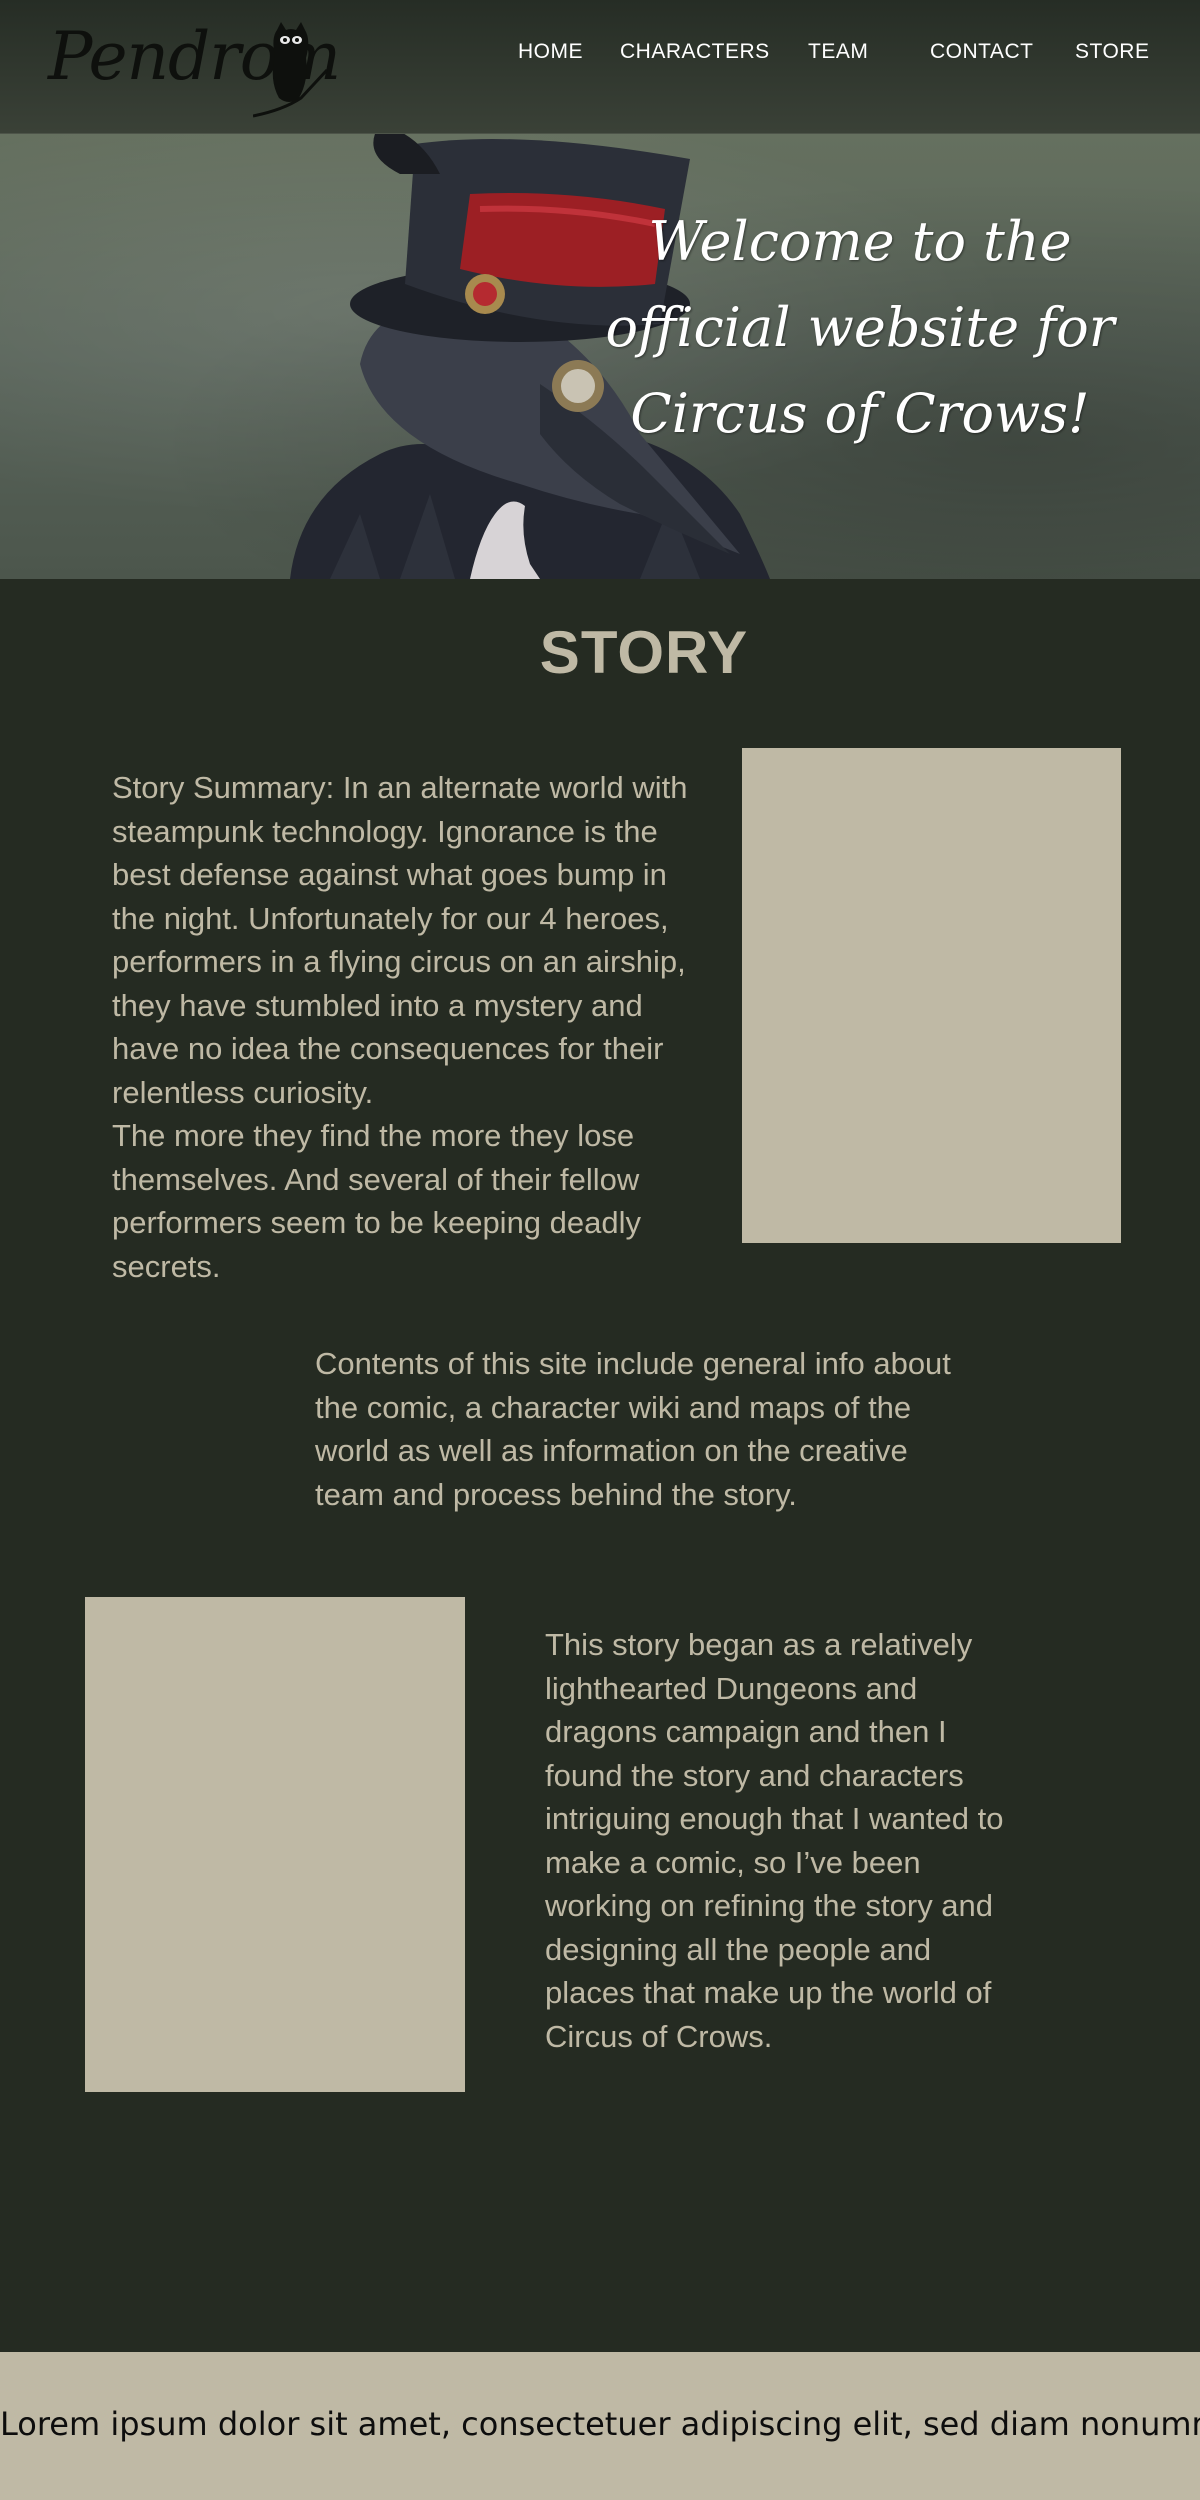 This screenshot has height=2500, width=1200. I want to click on nav-item-team: TEAM, so click(838, 52).